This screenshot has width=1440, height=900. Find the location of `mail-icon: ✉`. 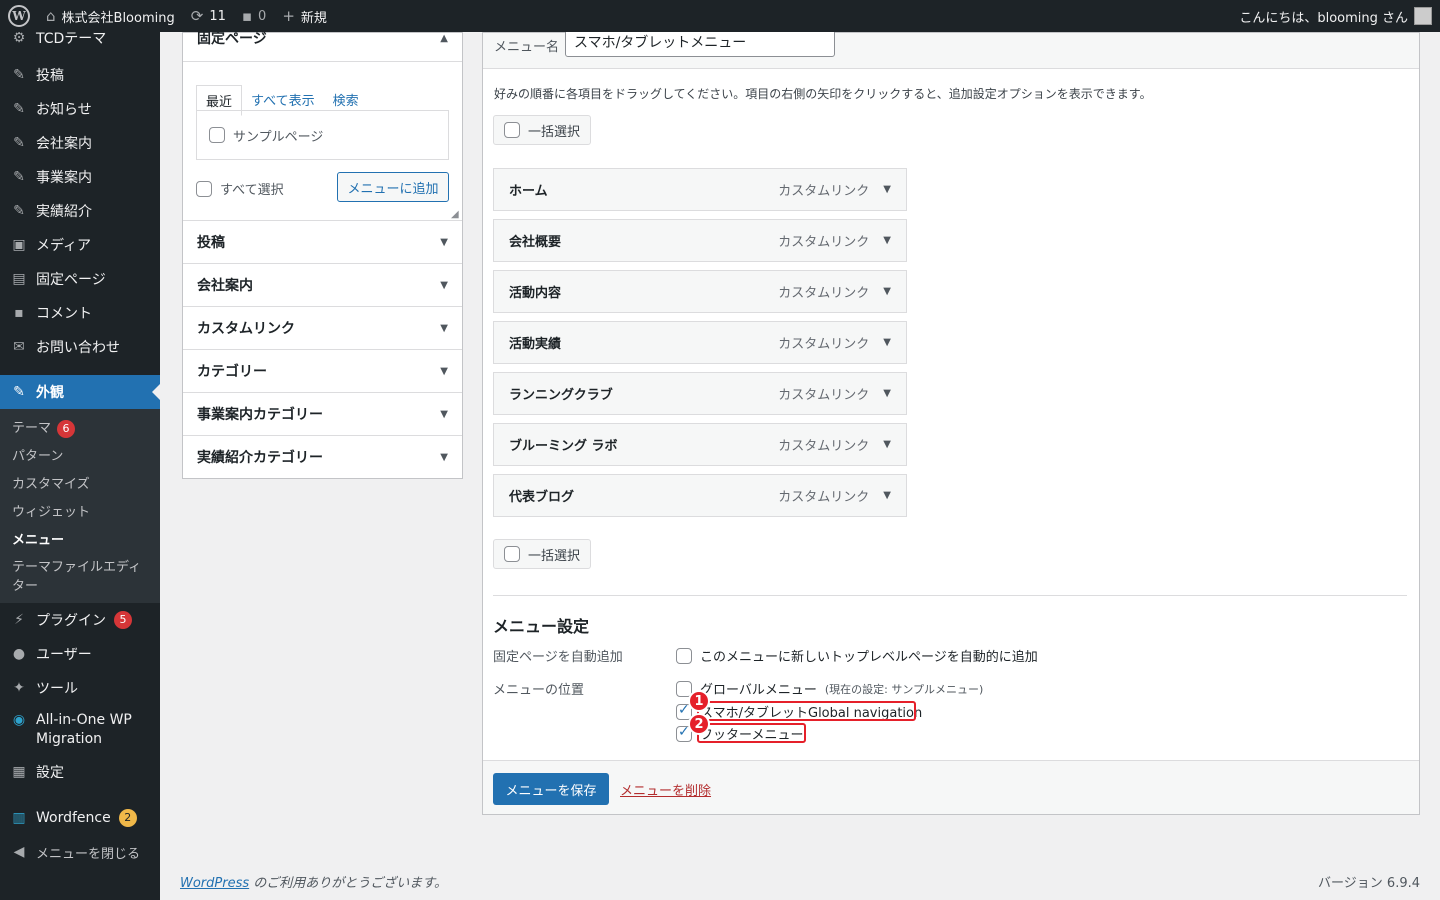

mail-icon: ✉ is located at coordinates (19, 347).